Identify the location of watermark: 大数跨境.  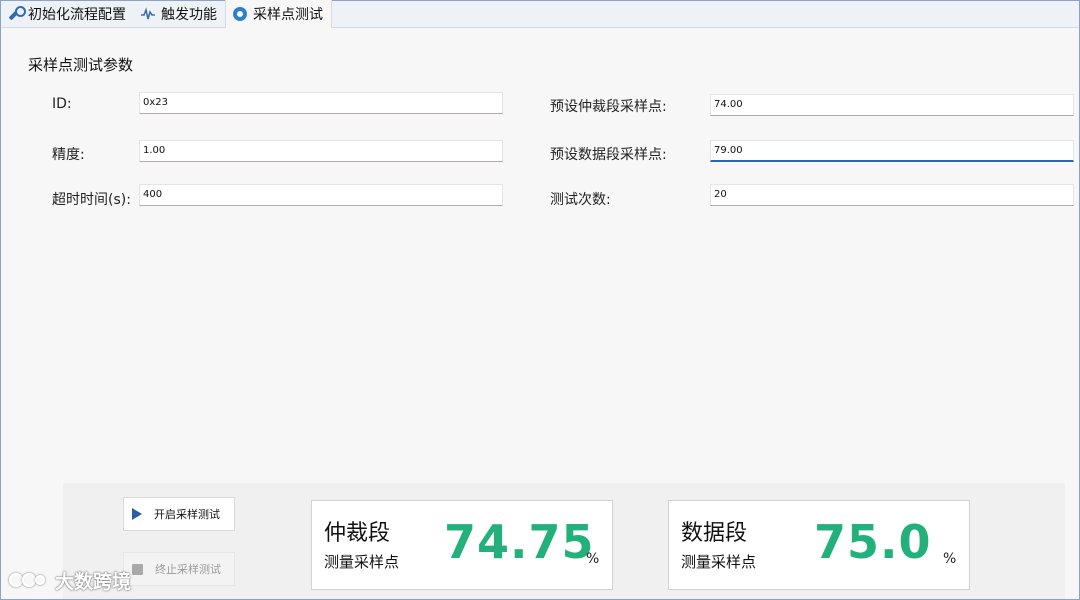
(70, 580).